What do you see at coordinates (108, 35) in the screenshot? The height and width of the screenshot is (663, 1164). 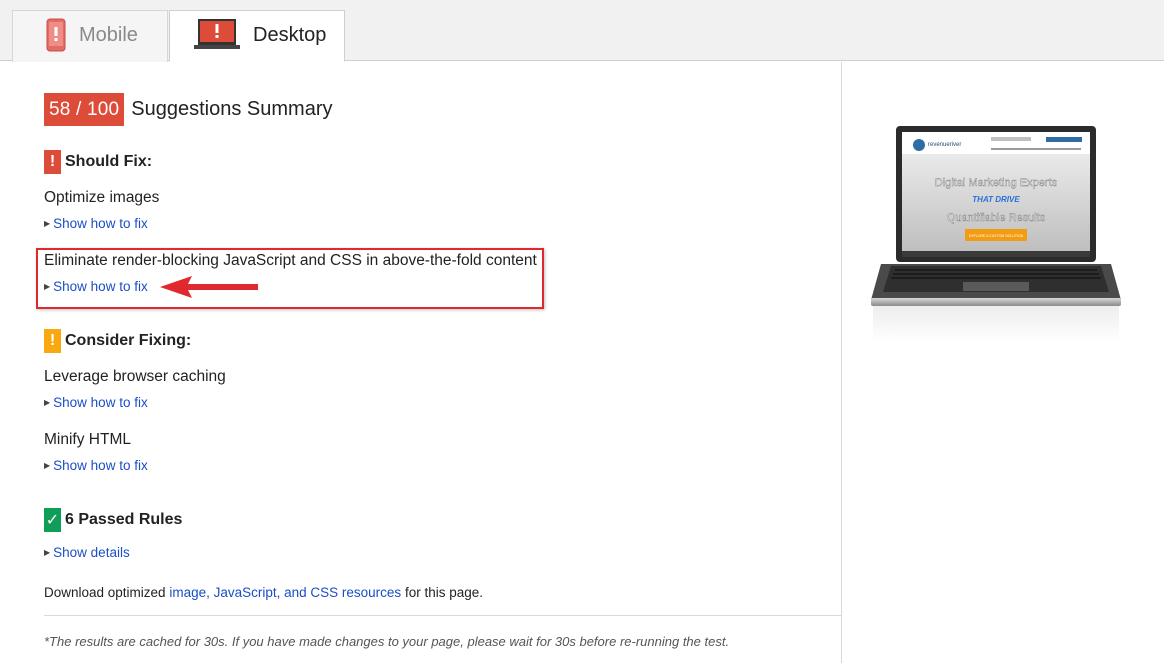 I see `tab-label-mobile: Mobile` at bounding box center [108, 35].